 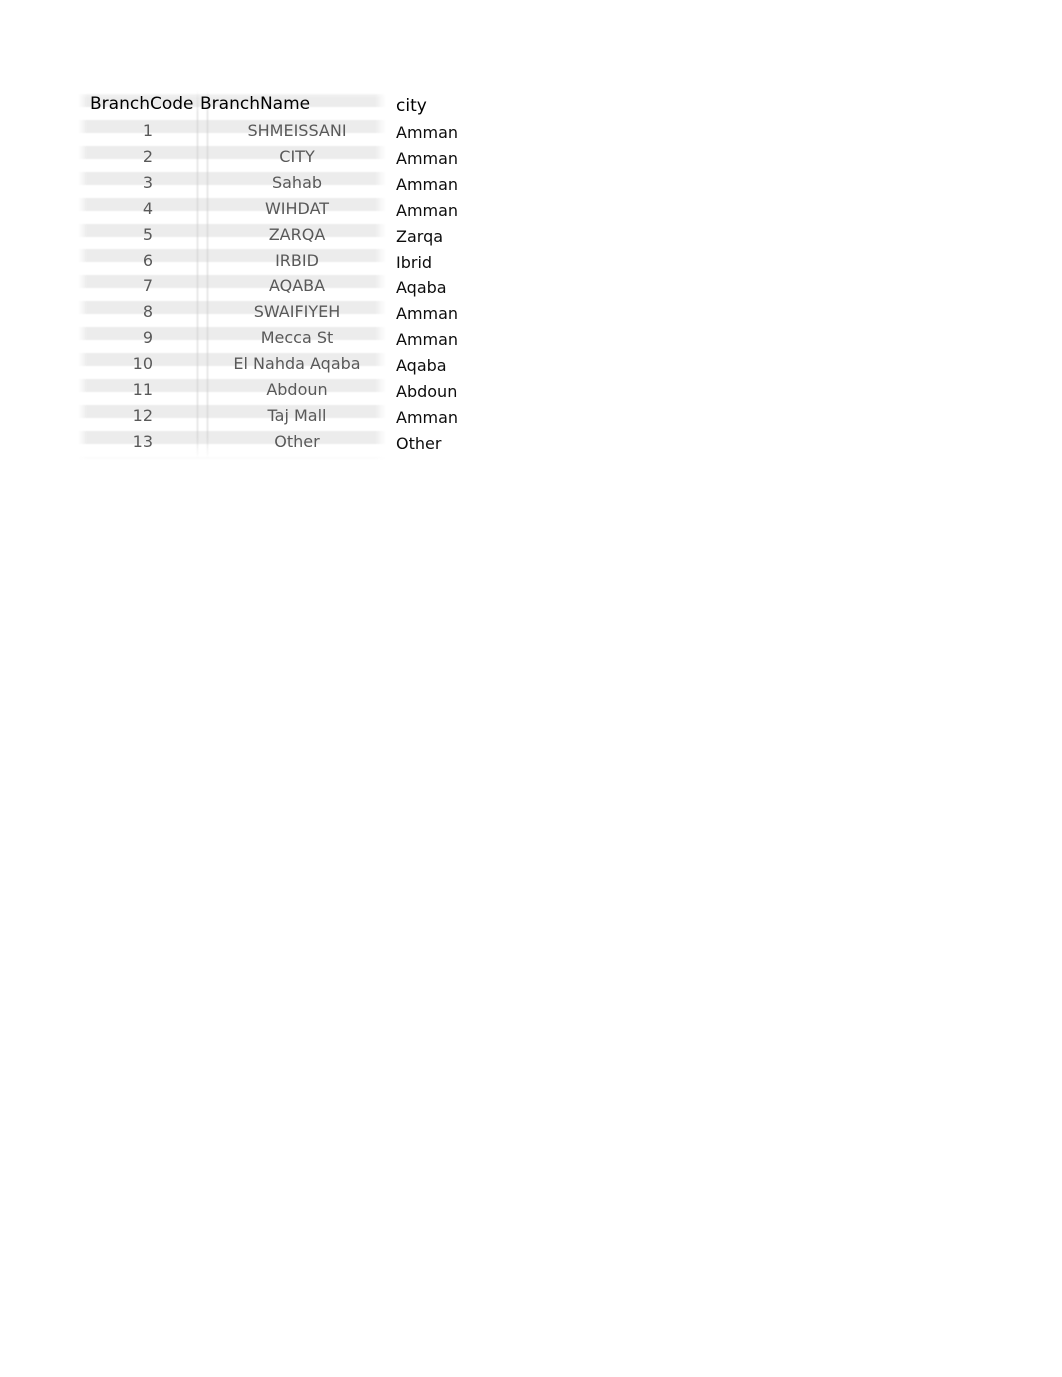 What do you see at coordinates (118, 260) in the screenshot?
I see `cell-branch-code: 6` at bounding box center [118, 260].